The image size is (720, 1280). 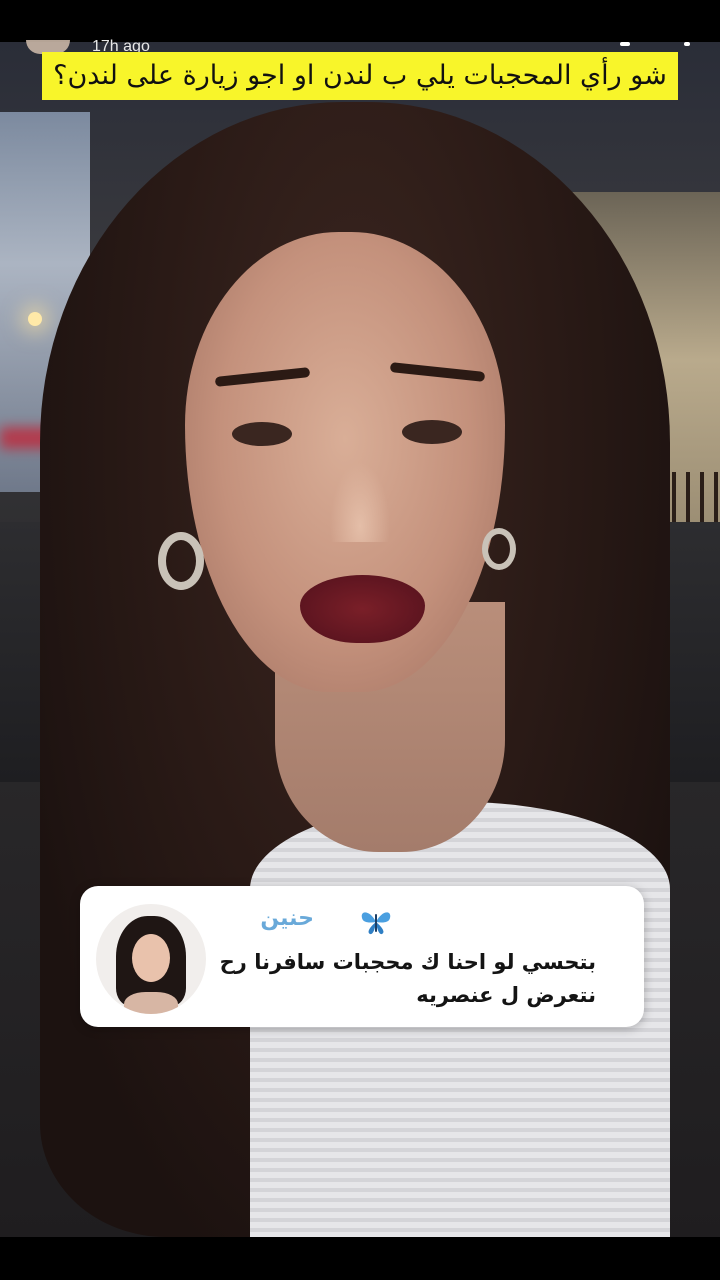 I want to click on street-lamp, so click(x=35, y=319).